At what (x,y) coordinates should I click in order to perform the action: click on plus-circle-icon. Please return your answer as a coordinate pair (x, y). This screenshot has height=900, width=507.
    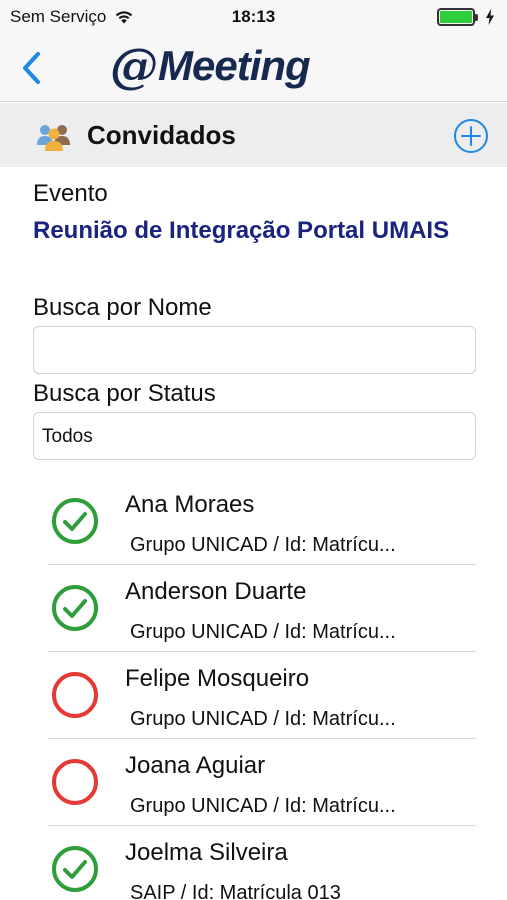
    Looking at the image, I should click on (471, 136).